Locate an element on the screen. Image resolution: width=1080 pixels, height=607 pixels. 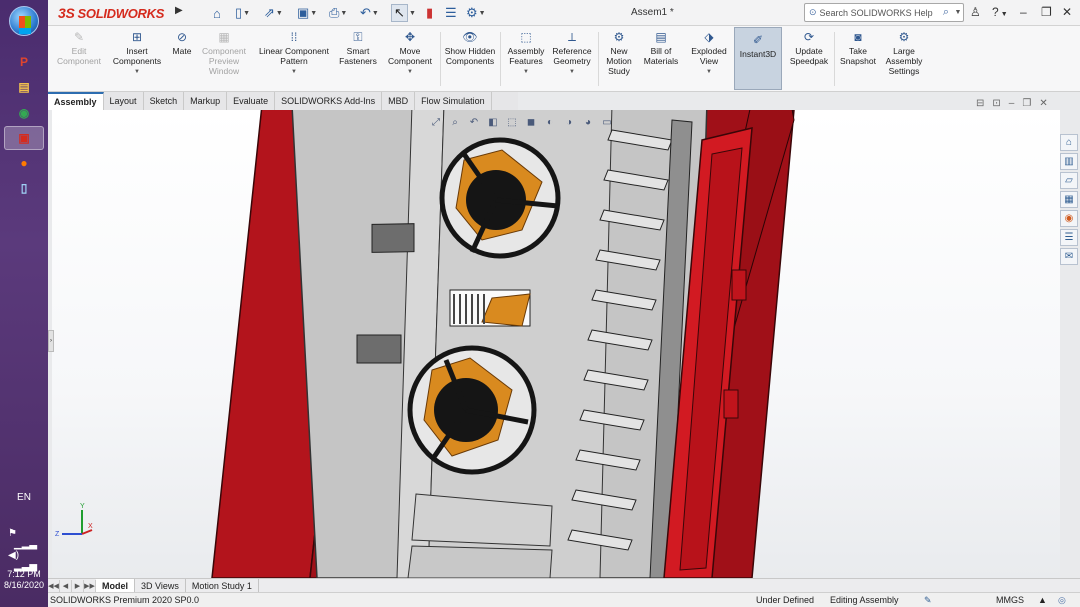
magnifier-icon: ⌕ is located at coordinates (946, 12).